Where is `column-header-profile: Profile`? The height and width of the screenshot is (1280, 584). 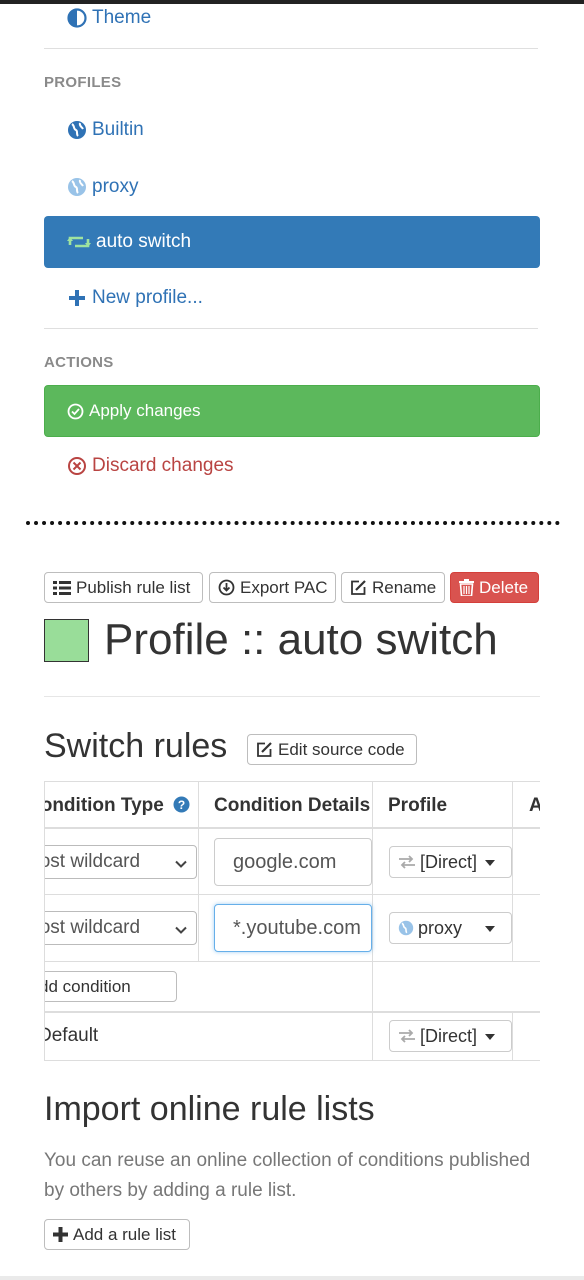 column-header-profile: Profile is located at coordinates (418, 805).